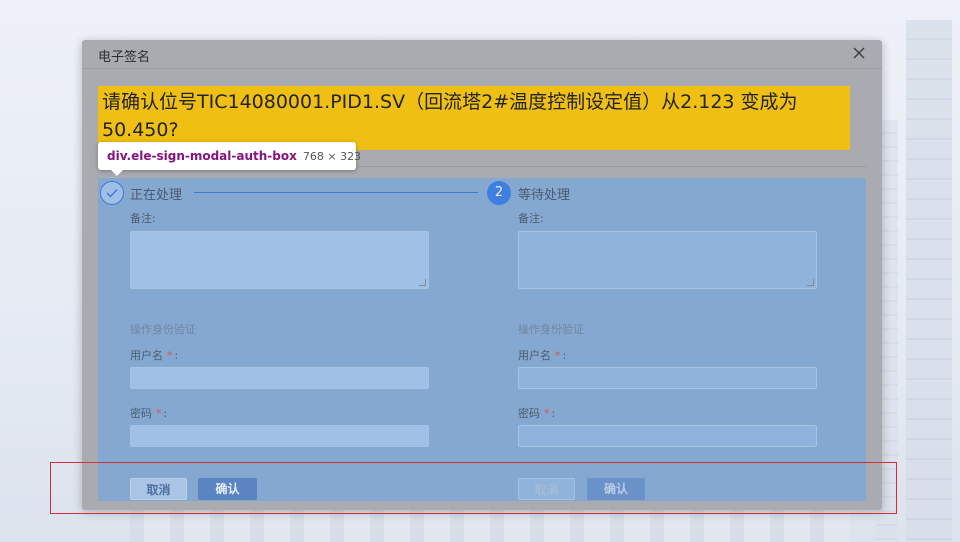 This screenshot has width=960, height=542. Describe the element at coordinates (482, 54) in the screenshot. I see `modal-header: 电子签名` at that location.